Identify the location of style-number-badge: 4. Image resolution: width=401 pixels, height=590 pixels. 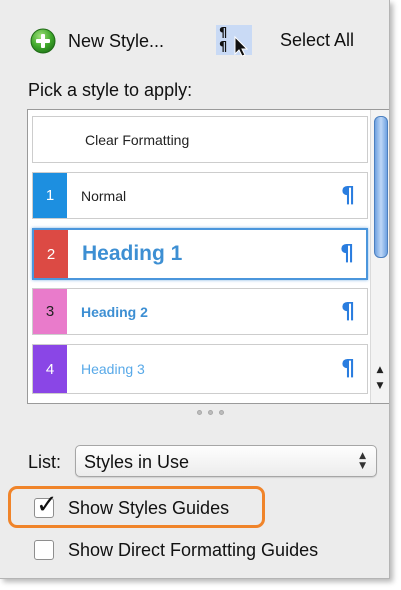
(50, 369).